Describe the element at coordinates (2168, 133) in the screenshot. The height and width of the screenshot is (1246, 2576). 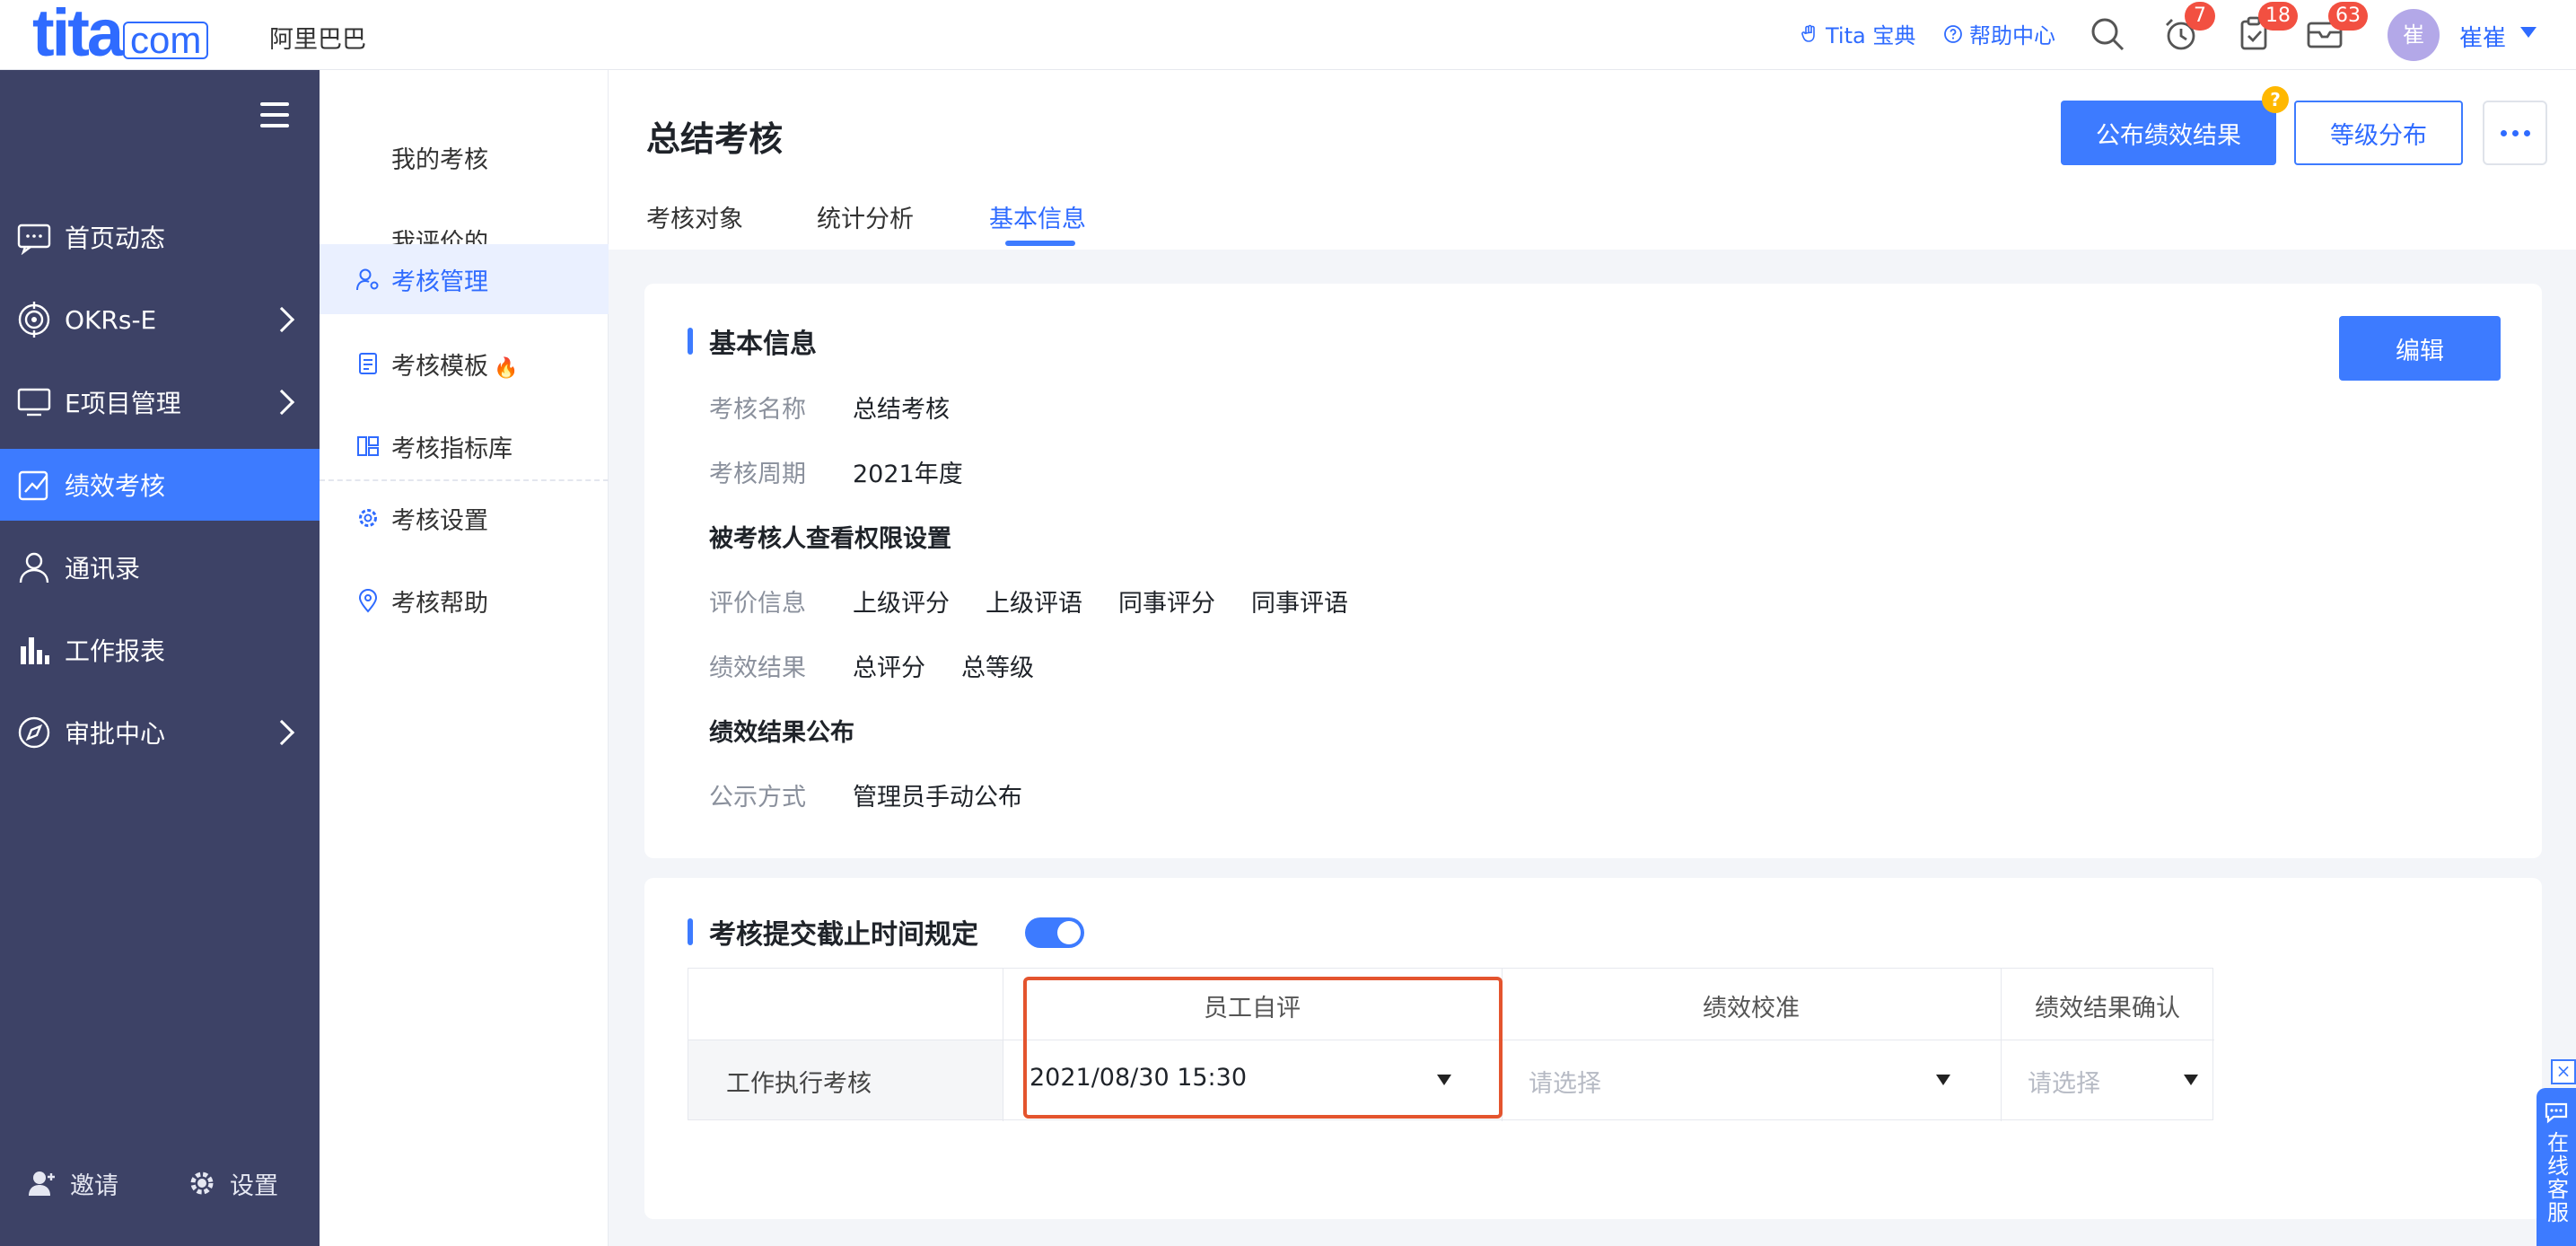
I see `publish-results-button: 公布绩效结果` at that location.